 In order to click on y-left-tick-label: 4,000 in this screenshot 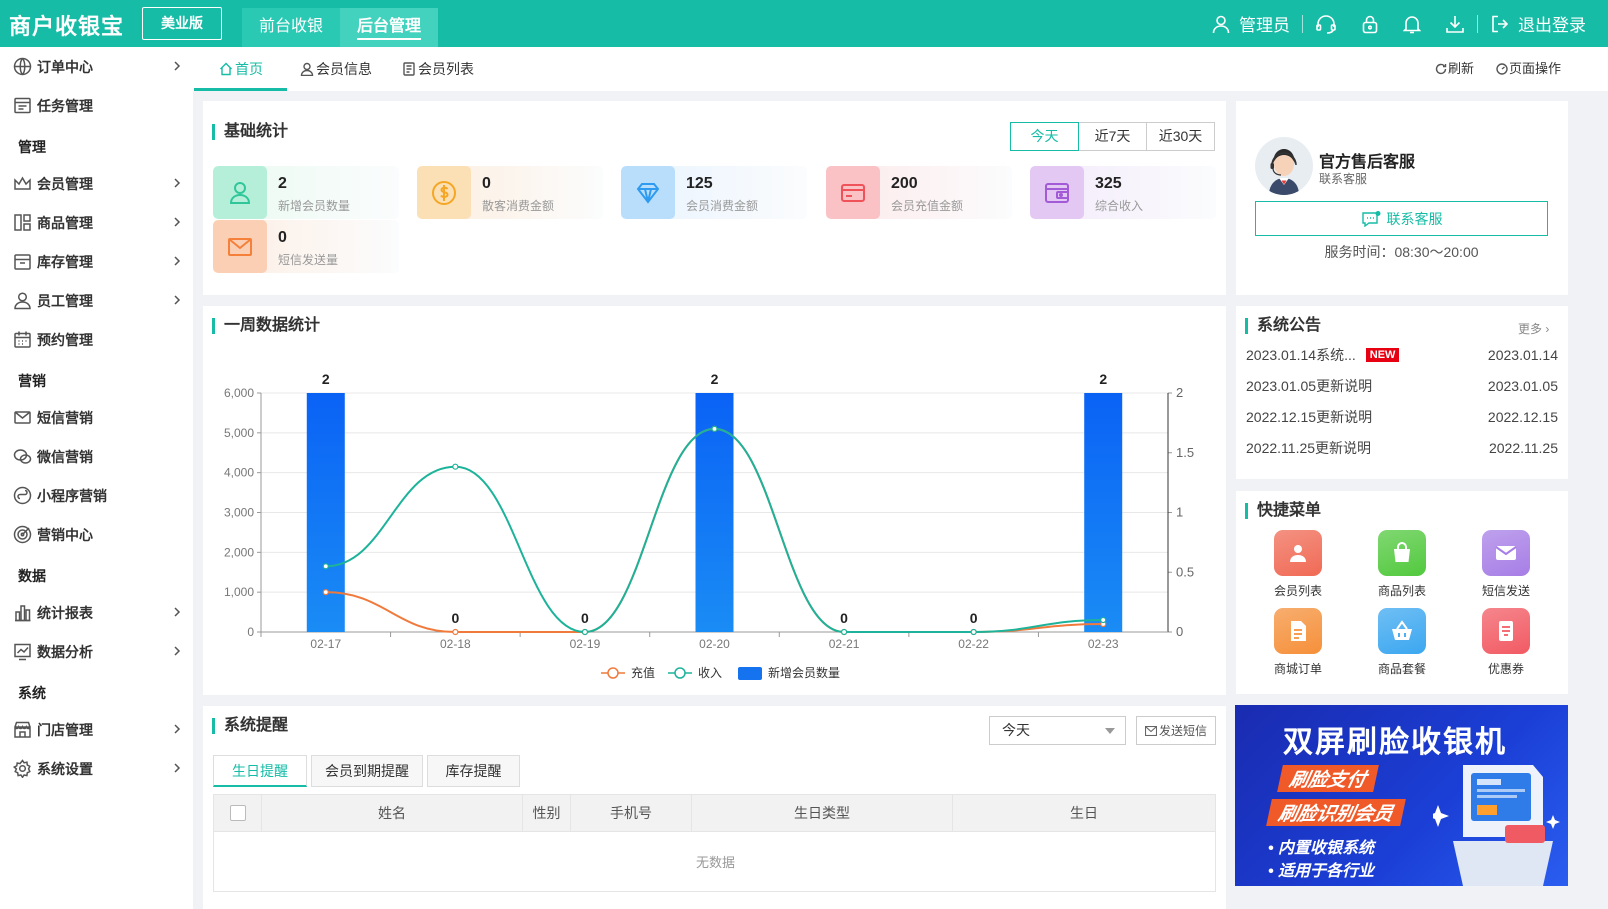, I will do `click(239, 473)`.